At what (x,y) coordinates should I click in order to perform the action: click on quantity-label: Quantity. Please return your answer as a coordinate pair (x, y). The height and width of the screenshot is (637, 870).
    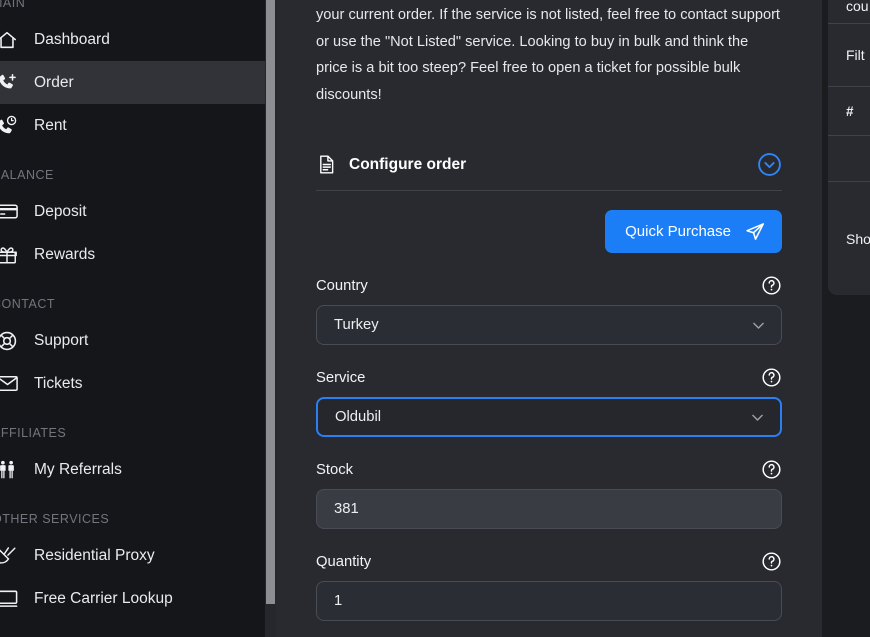
    Looking at the image, I should click on (344, 561).